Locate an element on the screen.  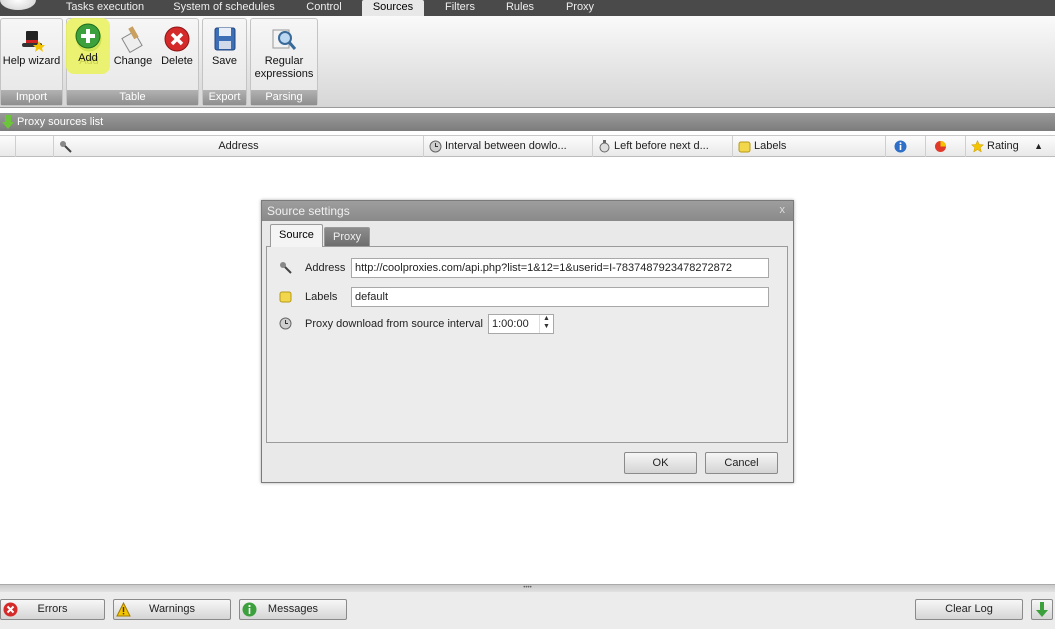
help-wizard-label: Help wizard is located at coordinates (31, 61).